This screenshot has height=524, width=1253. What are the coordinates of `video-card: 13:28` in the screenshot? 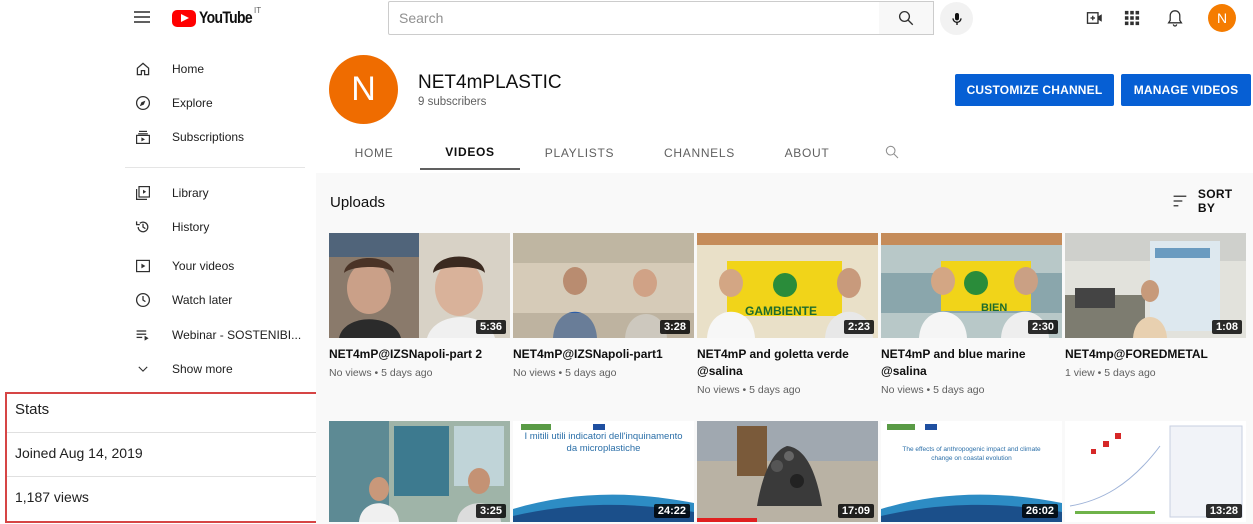 It's located at (1155, 471).